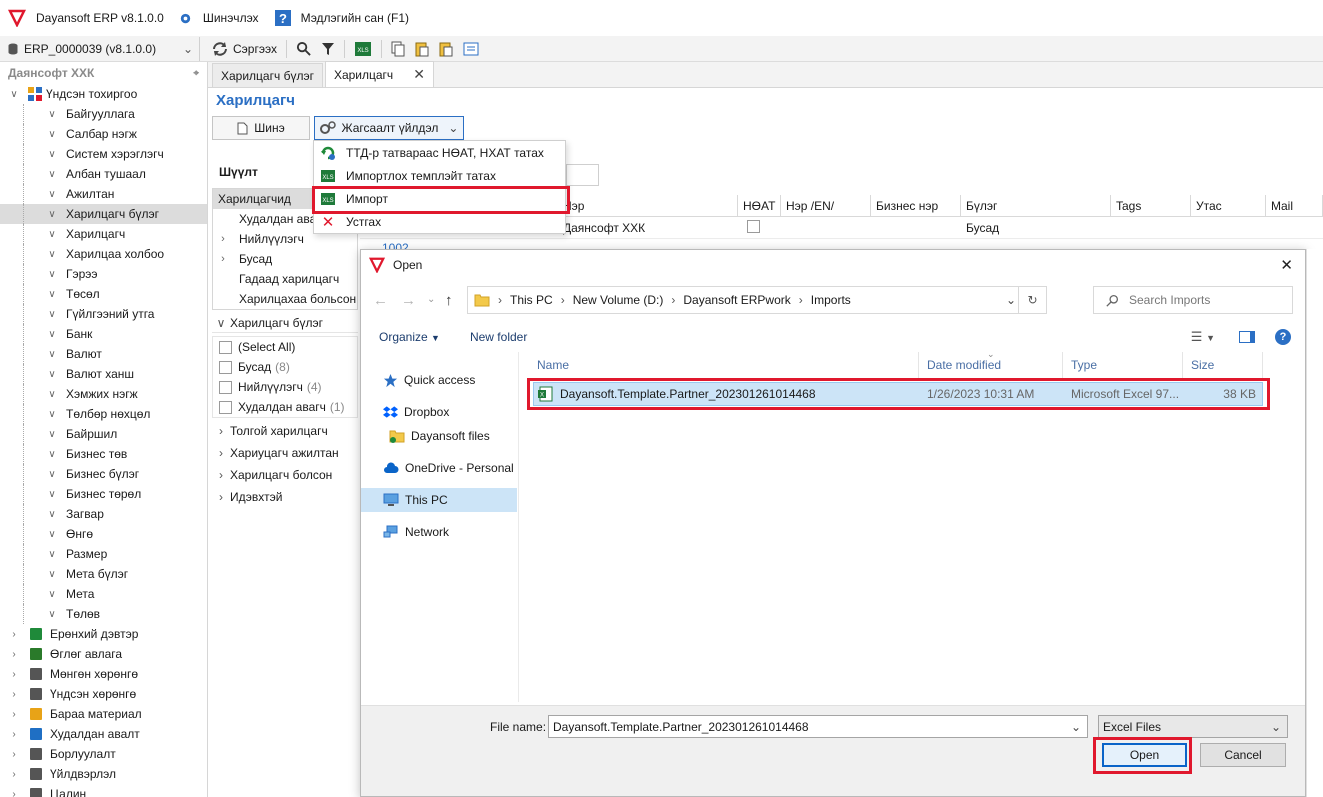 This screenshot has width=1323, height=797. I want to click on nav-pane-item: OneDrive - Personal, so click(439, 468).